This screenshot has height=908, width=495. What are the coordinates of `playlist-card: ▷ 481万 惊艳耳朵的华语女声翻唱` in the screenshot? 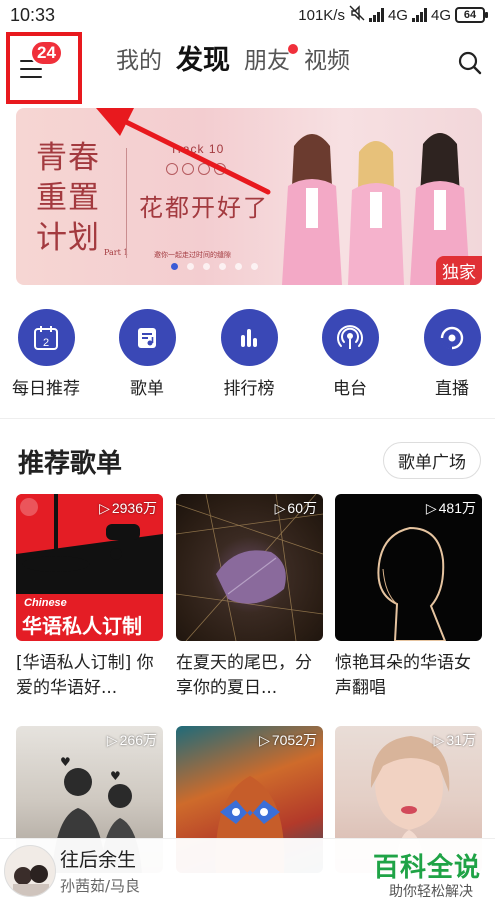 It's located at (408, 597).